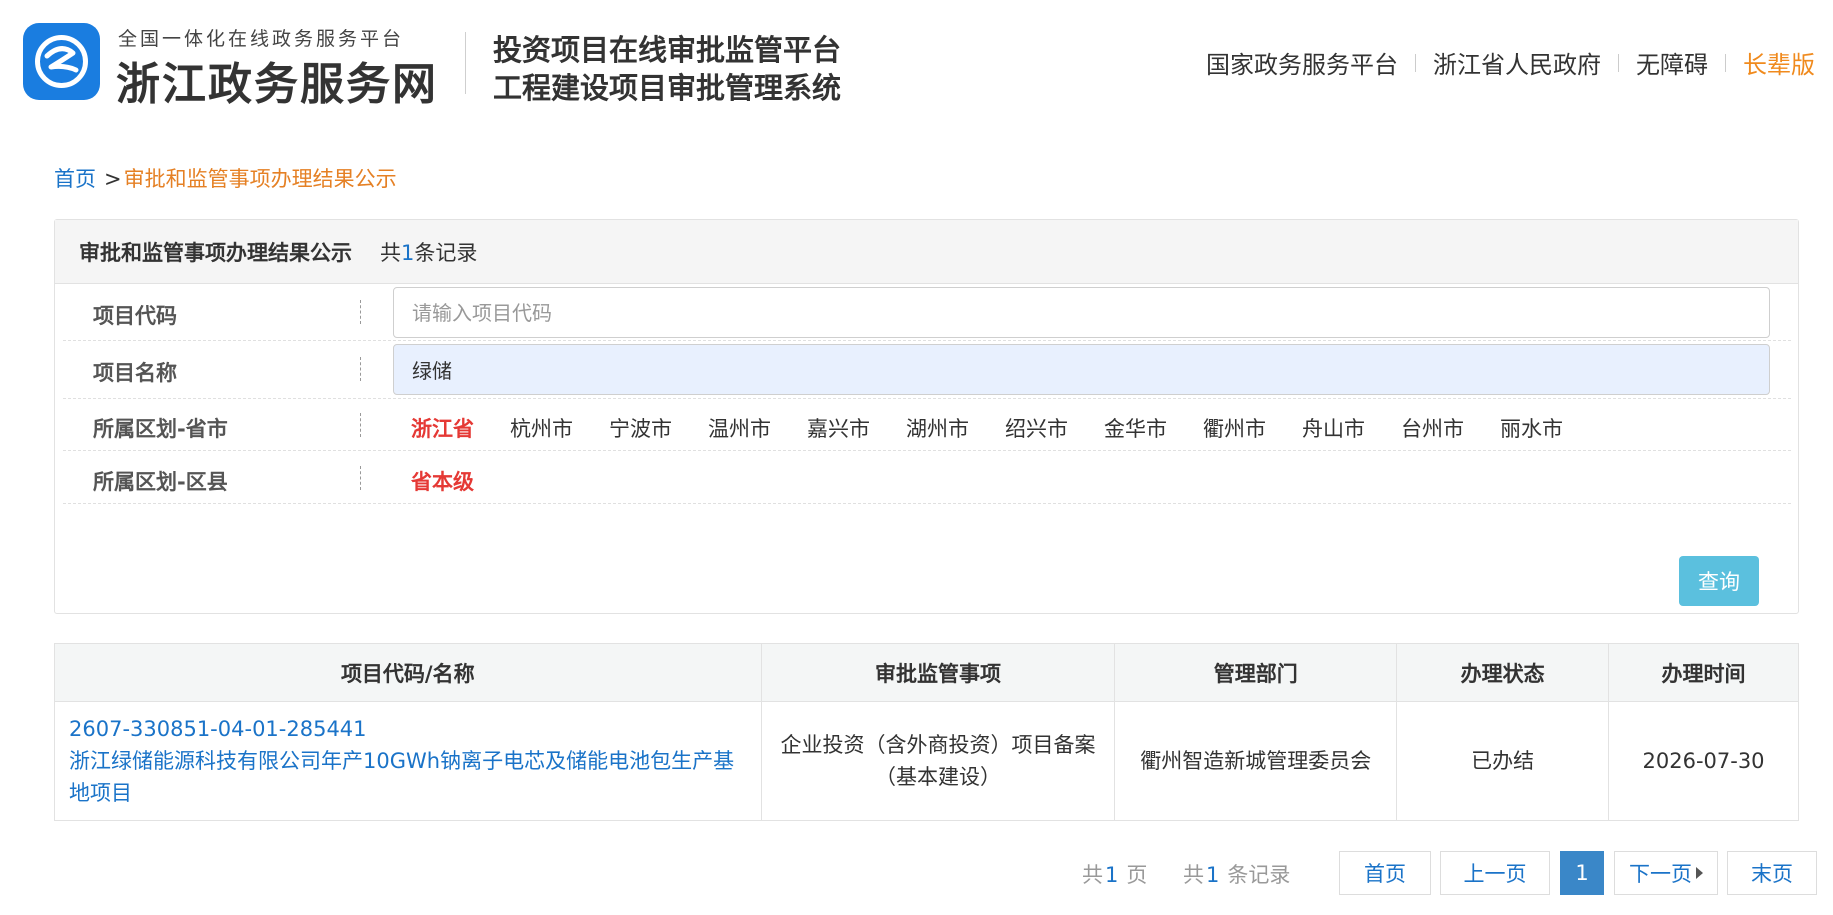 This screenshot has height=915, width=1833. What do you see at coordinates (937, 428) in the screenshot?
I see `city-option-huzhou: 湖州市` at bounding box center [937, 428].